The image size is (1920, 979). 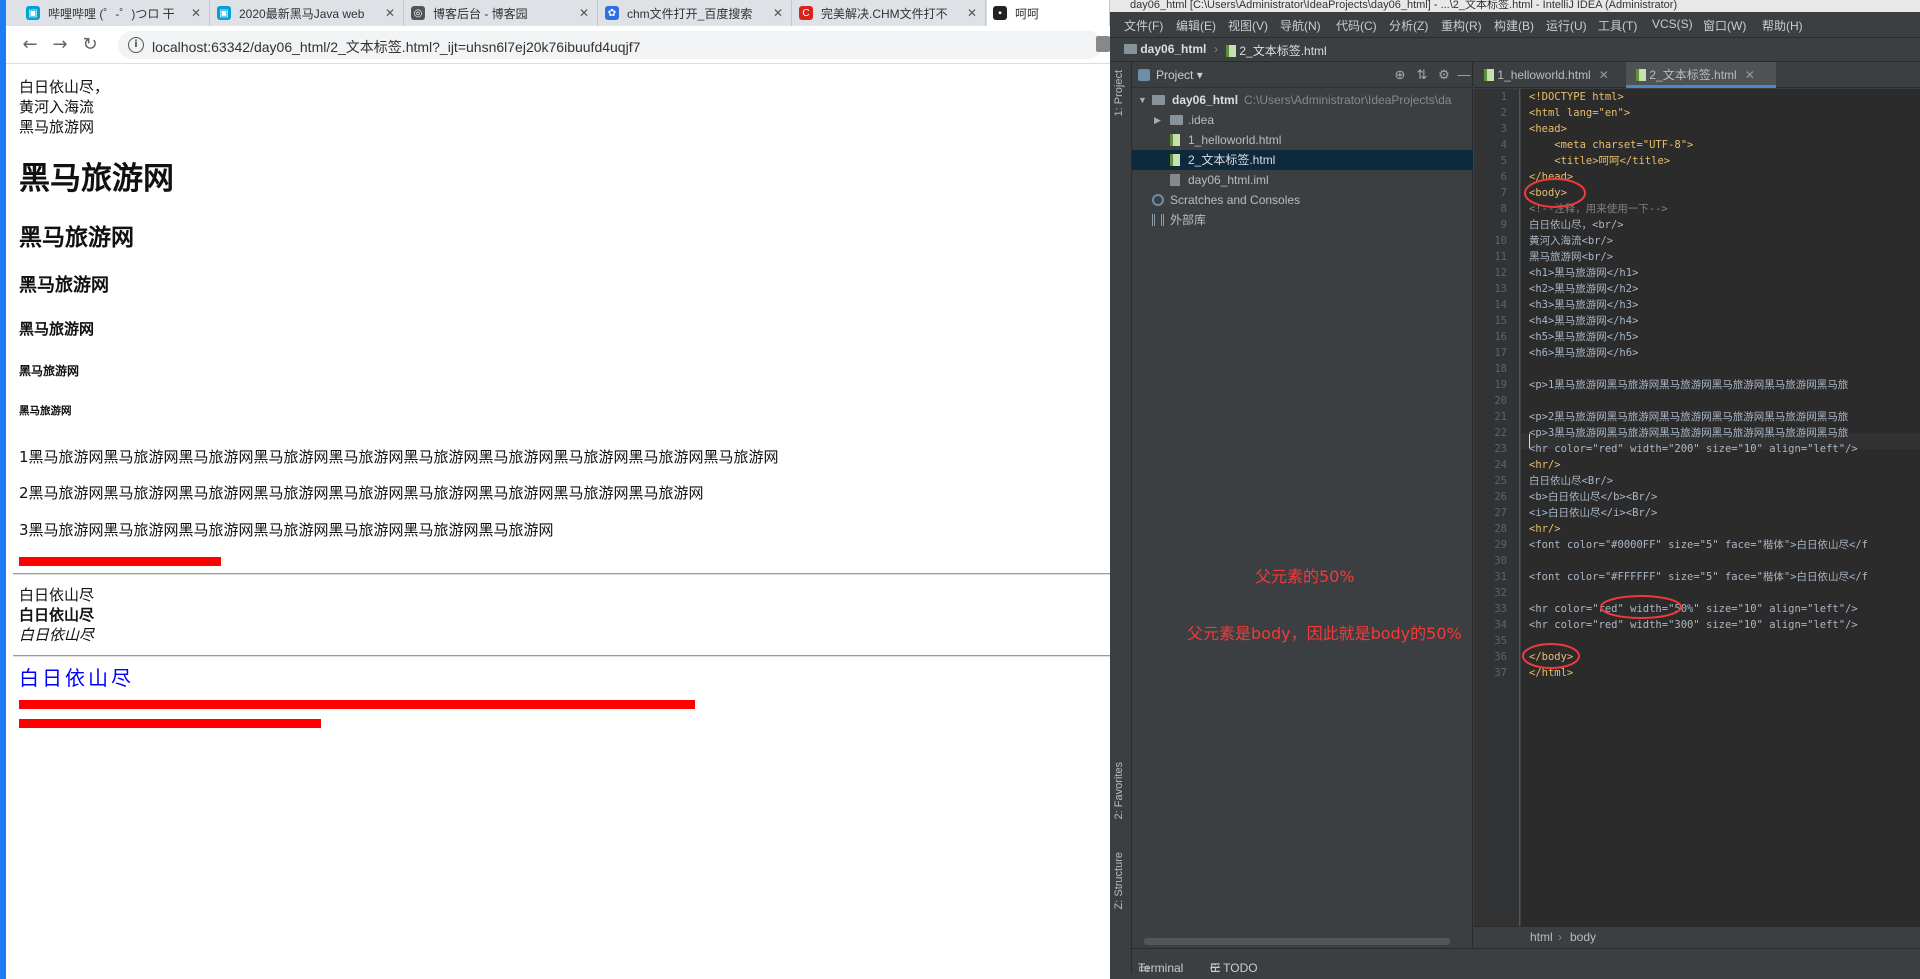 What do you see at coordinates (1165, 49) in the screenshot?
I see `nav-project: day06_html` at bounding box center [1165, 49].